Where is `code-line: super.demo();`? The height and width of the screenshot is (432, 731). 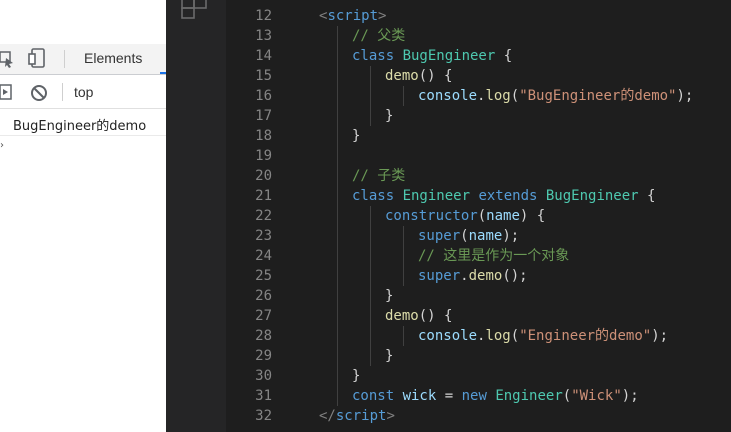
code-line: super.demo(); is located at coordinates (473, 276).